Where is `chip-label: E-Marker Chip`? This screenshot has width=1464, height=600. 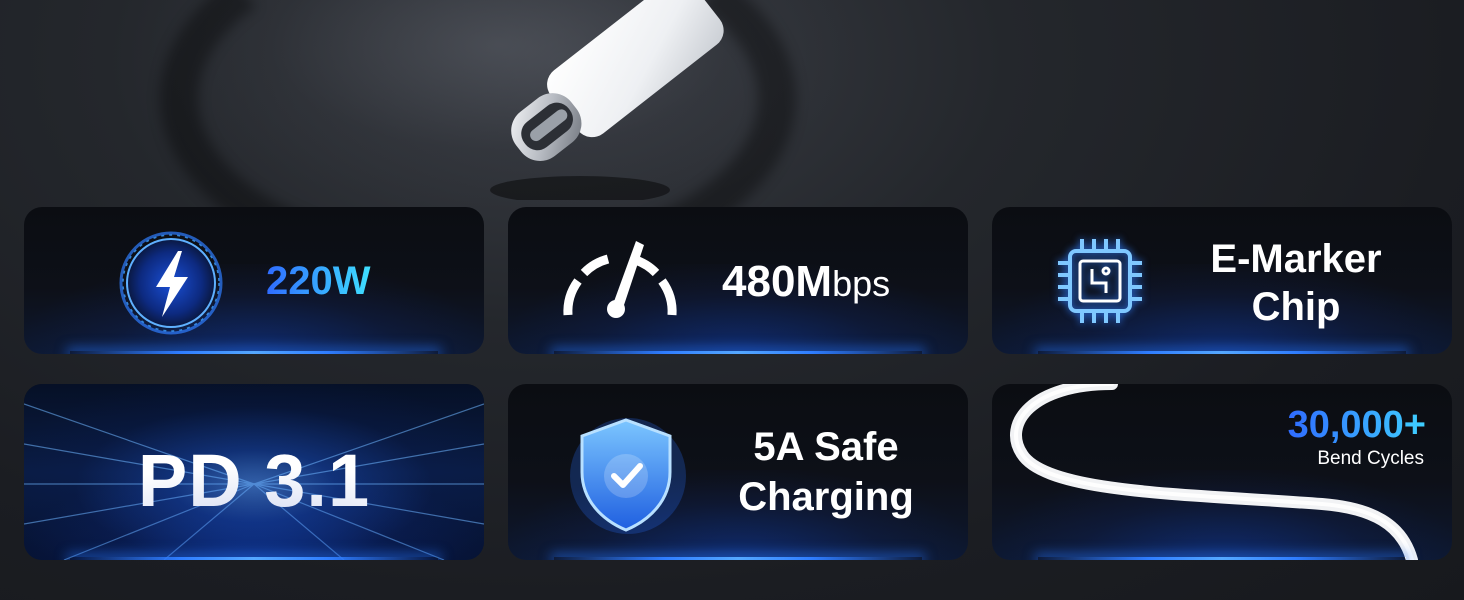
chip-label: E-Marker Chip is located at coordinates (1296, 283).